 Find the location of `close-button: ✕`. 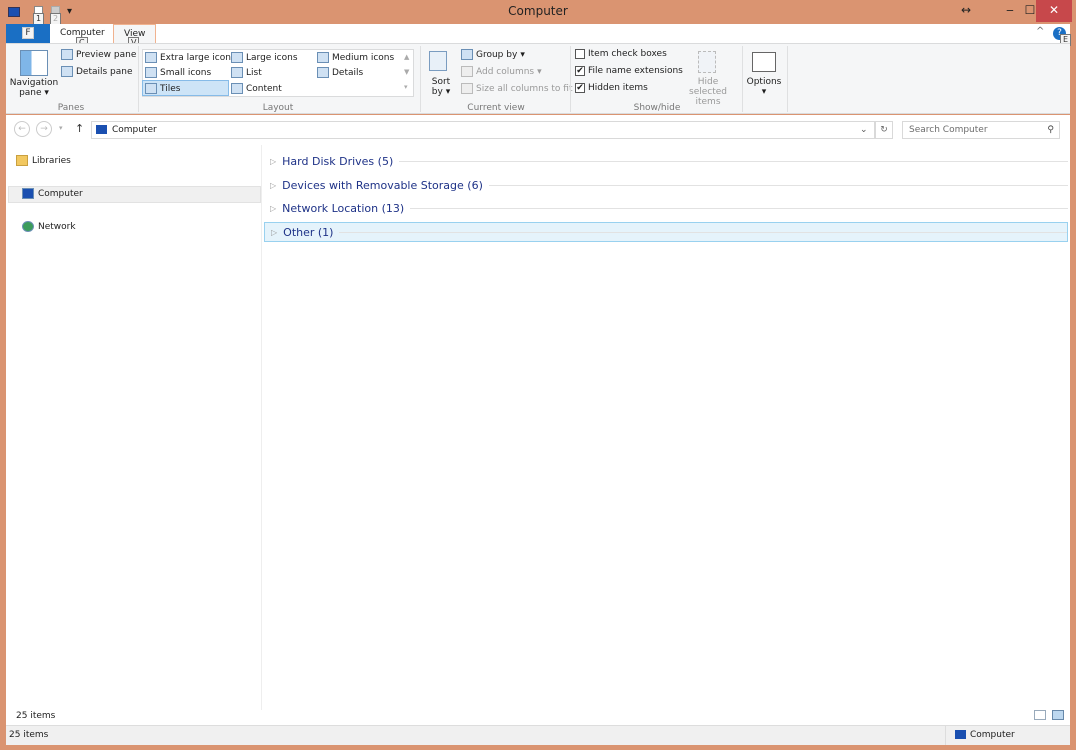

close-button: ✕ is located at coordinates (1054, 11).